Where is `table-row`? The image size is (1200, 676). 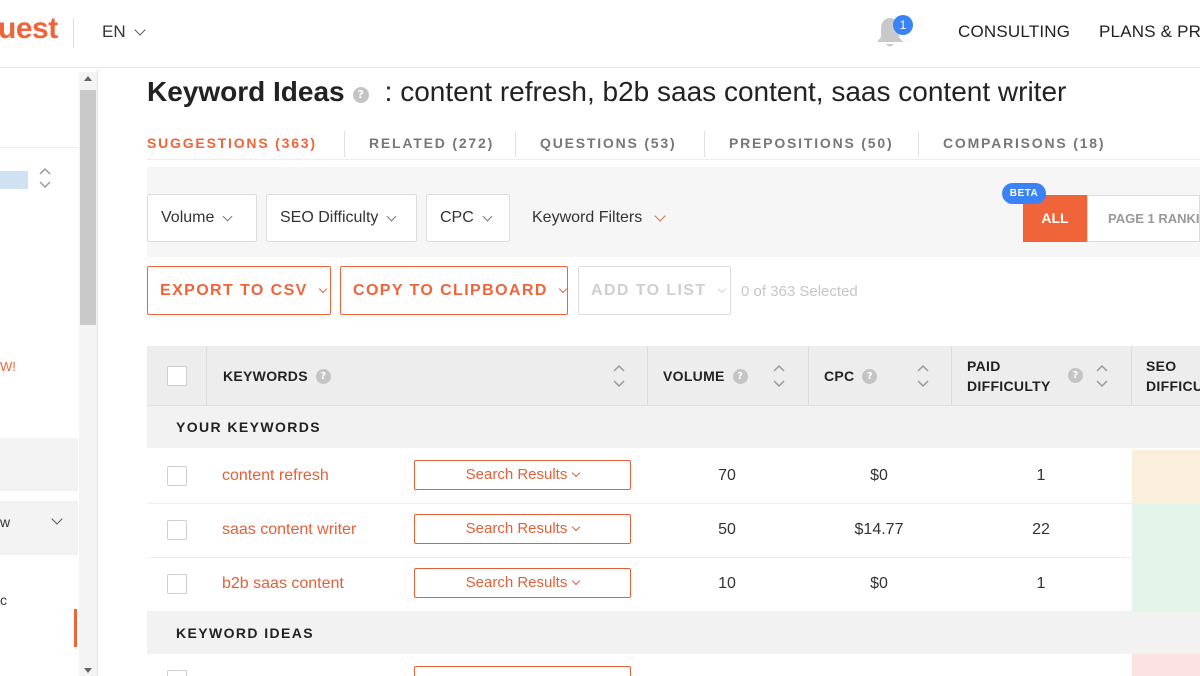
table-row is located at coordinates (673, 665).